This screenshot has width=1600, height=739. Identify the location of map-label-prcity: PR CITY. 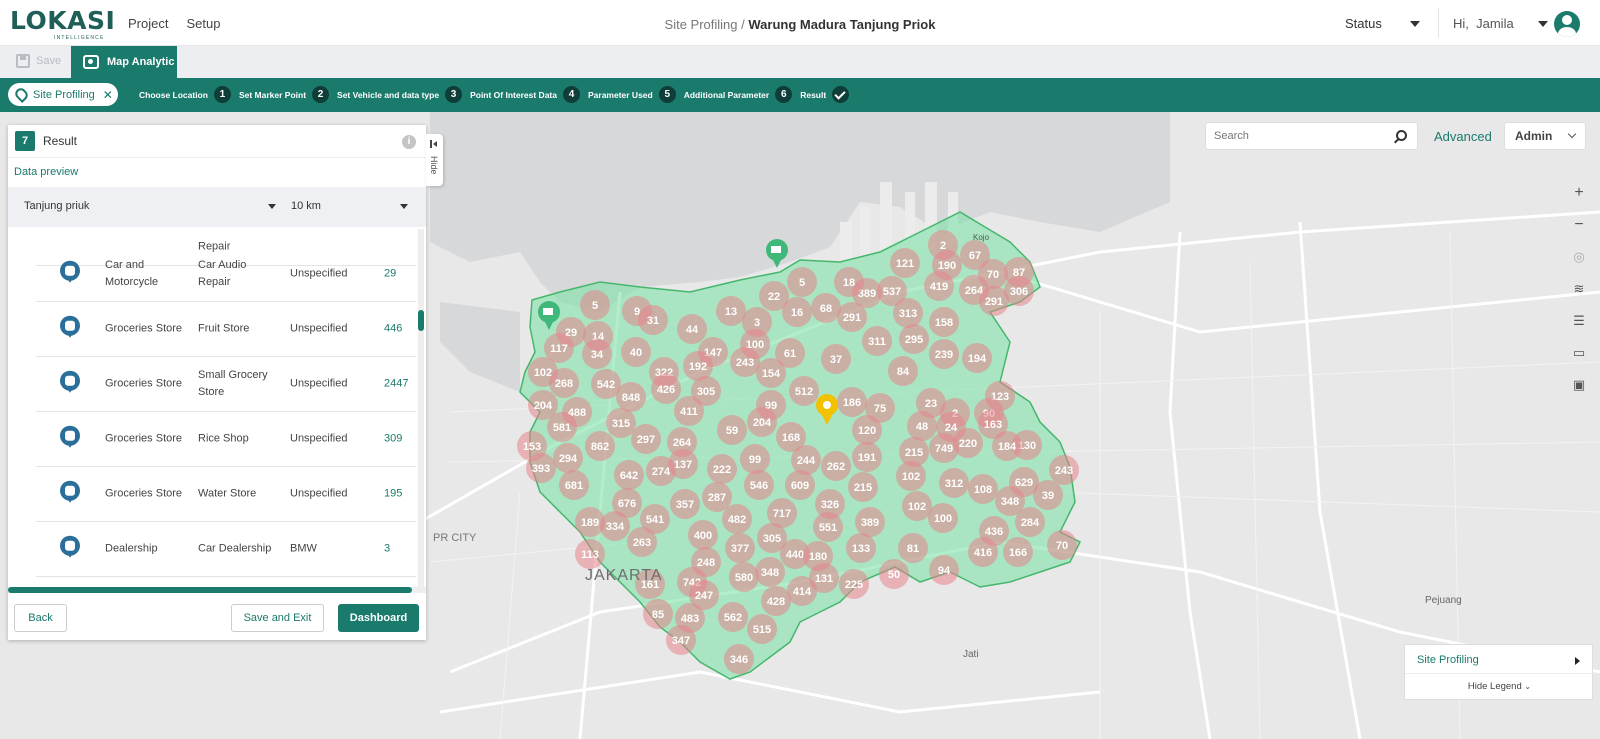
(455, 538).